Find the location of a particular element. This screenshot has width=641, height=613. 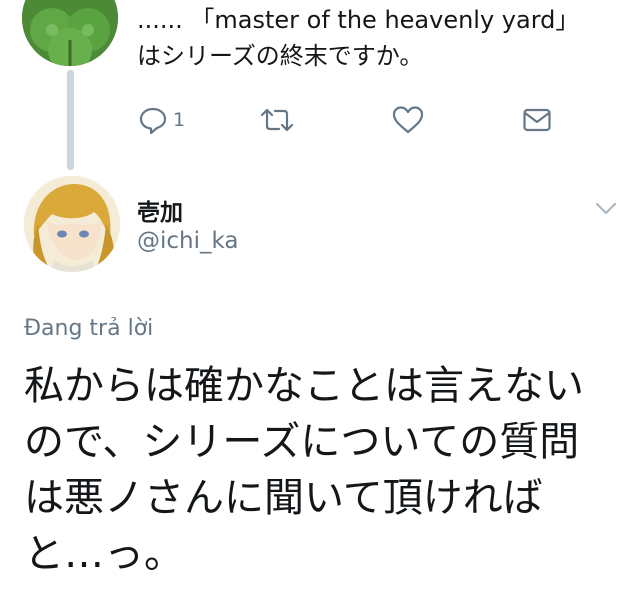

heart-icon is located at coordinates (408, 120).